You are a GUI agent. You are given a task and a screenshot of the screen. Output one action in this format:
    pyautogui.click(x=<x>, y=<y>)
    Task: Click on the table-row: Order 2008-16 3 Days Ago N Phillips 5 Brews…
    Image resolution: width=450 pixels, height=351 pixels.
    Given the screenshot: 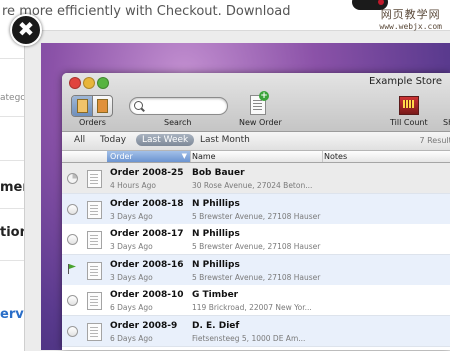 What is the action you would take?
    pyautogui.click(x=256, y=270)
    